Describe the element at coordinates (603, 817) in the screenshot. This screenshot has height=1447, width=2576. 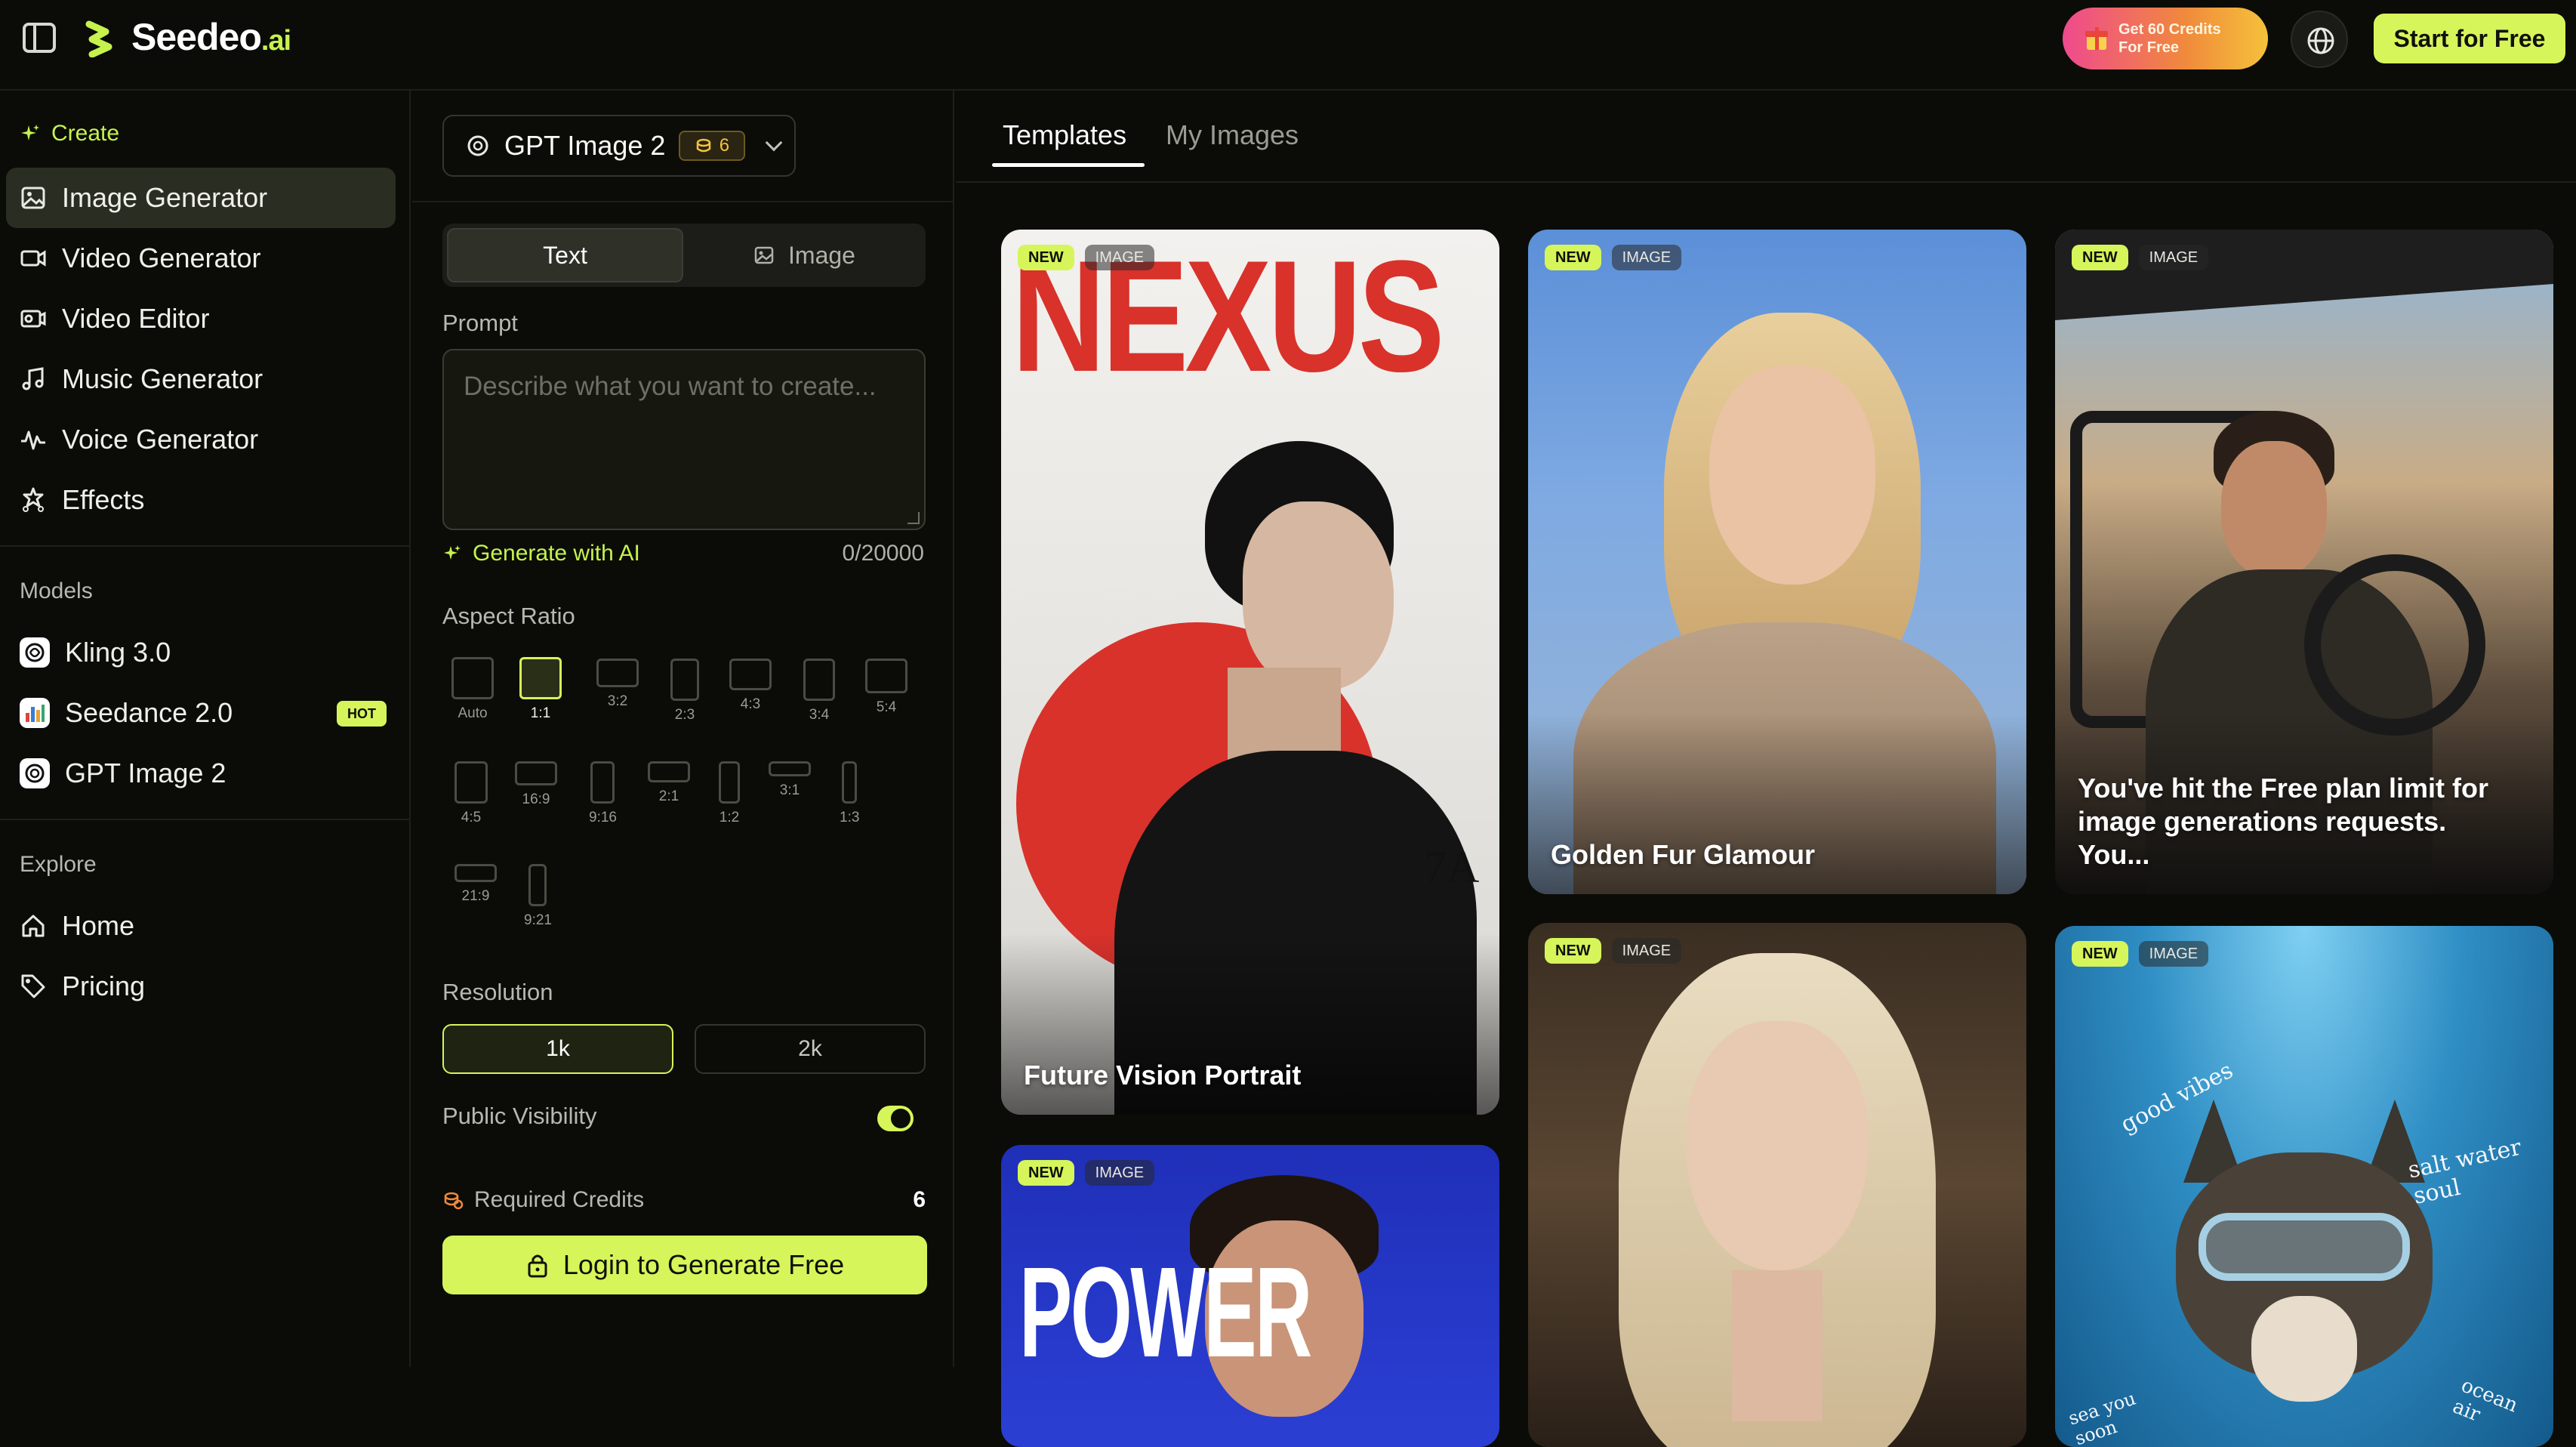
I see `ratio-label: 9:16` at that location.